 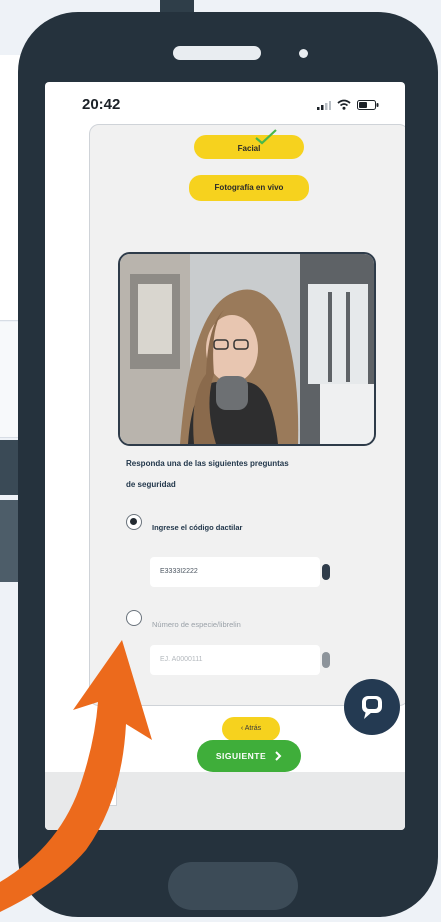 What do you see at coordinates (217, 53) in the screenshot?
I see `phone-speaker` at bounding box center [217, 53].